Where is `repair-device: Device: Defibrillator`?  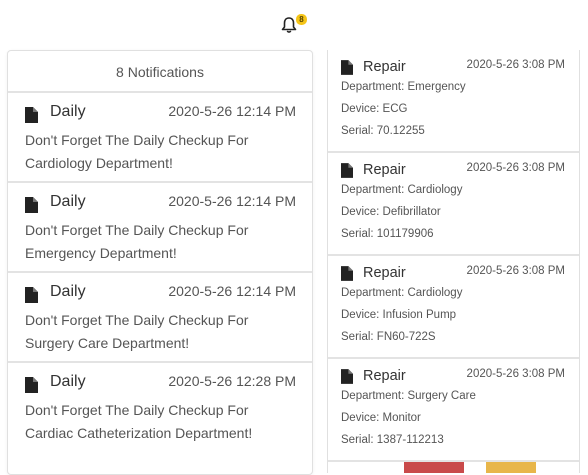
repair-device: Device: Defibrillator is located at coordinates (391, 212).